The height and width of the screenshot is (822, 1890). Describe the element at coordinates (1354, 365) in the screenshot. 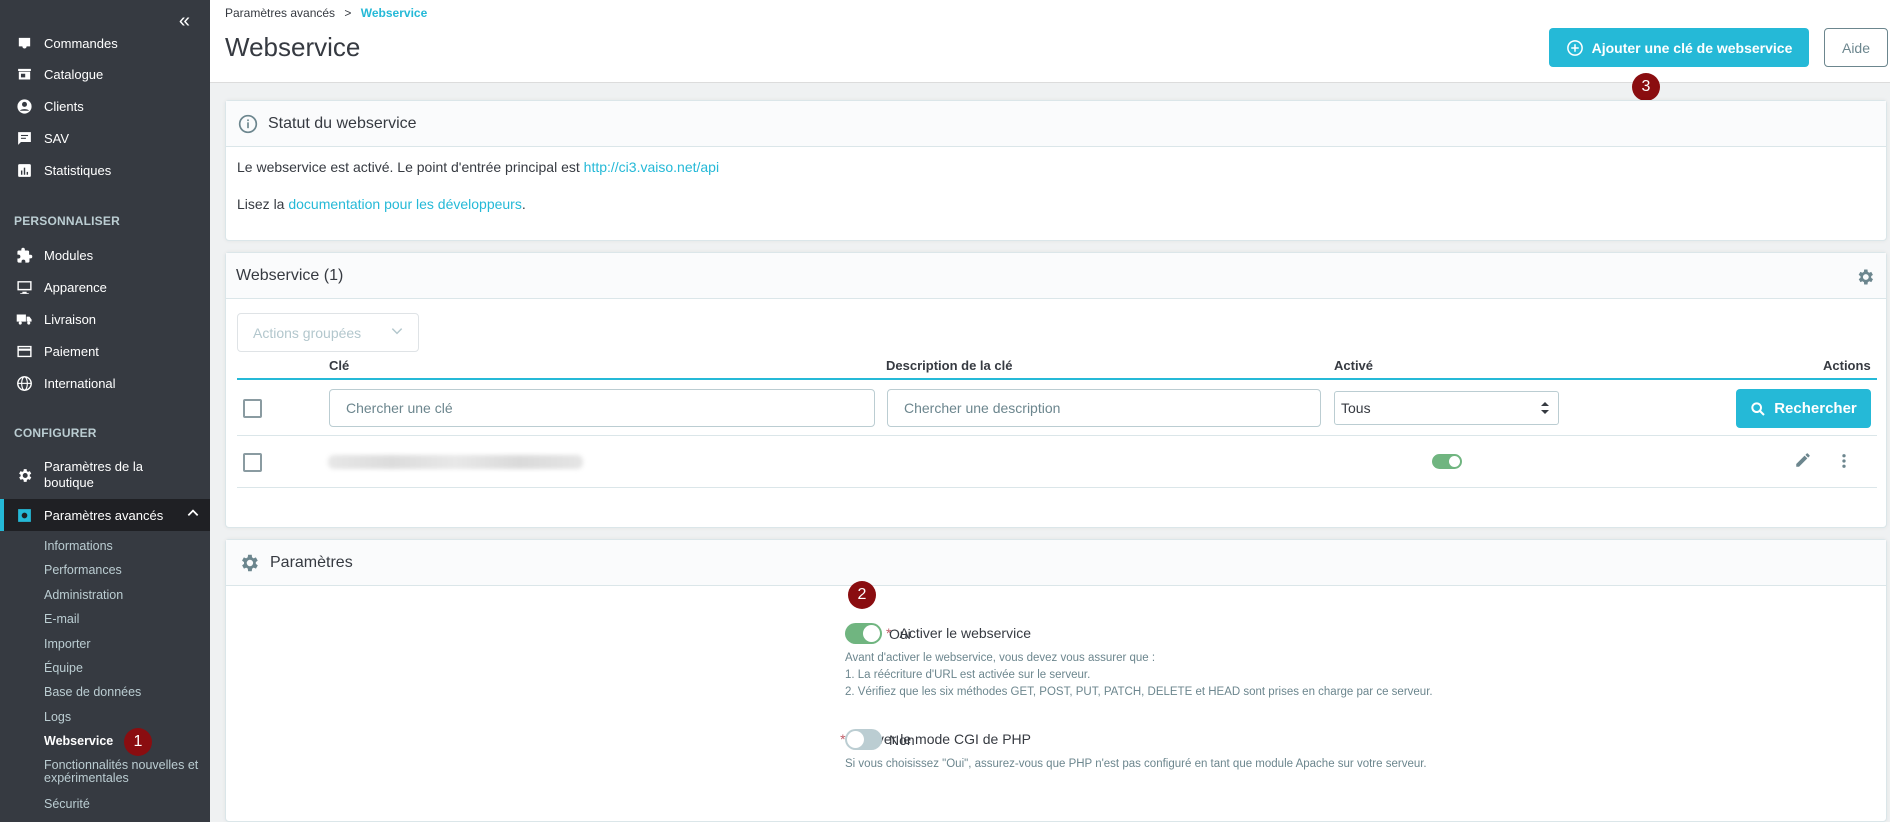

I see `column-header-active: Activé` at that location.